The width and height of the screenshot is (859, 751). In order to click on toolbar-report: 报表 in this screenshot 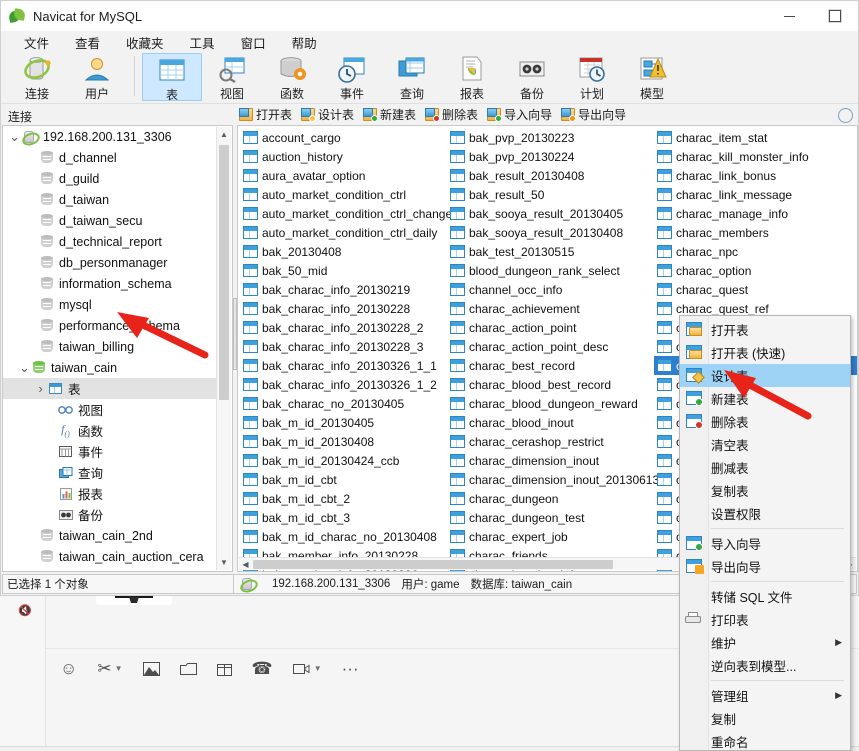, I will do `click(472, 77)`.